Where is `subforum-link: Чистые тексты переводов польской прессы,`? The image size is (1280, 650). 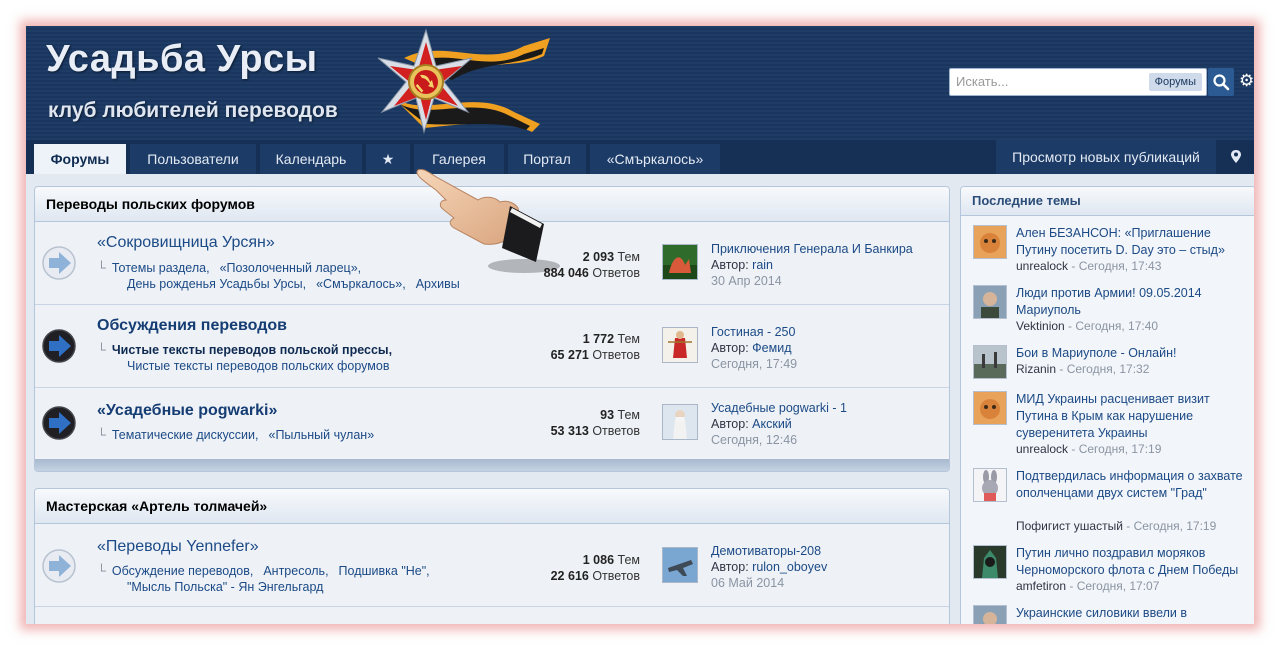
subforum-link: Чистые тексты переводов польской прессы, is located at coordinates (252, 350).